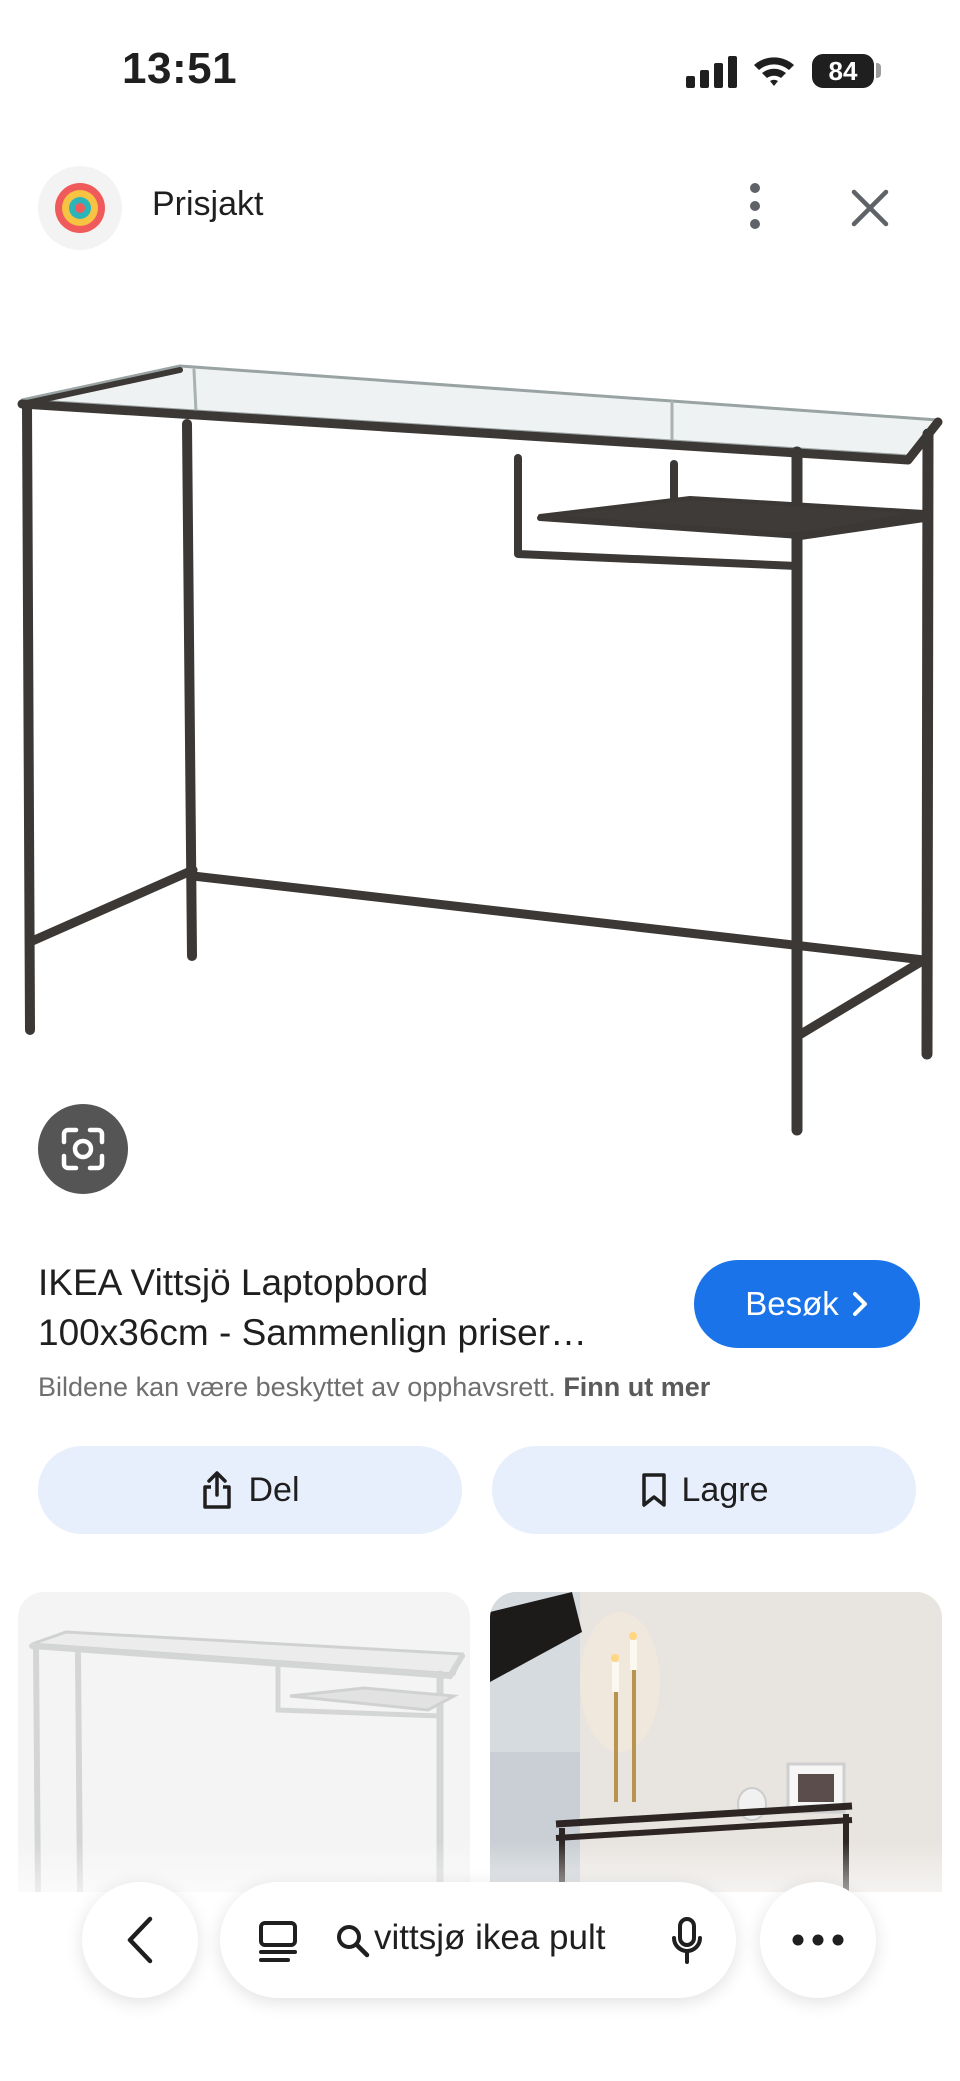  What do you see at coordinates (755, 206) in the screenshot?
I see `more-vert-icon` at bounding box center [755, 206].